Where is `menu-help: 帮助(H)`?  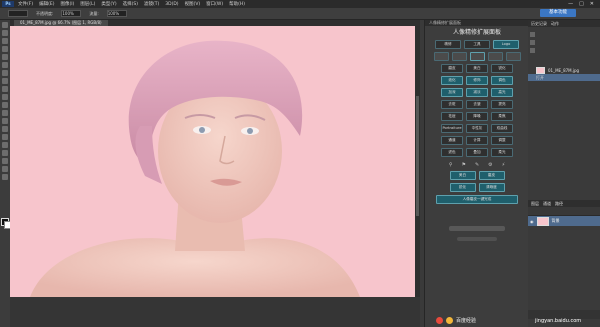 menu-help: 帮助(H) is located at coordinates (237, 4).